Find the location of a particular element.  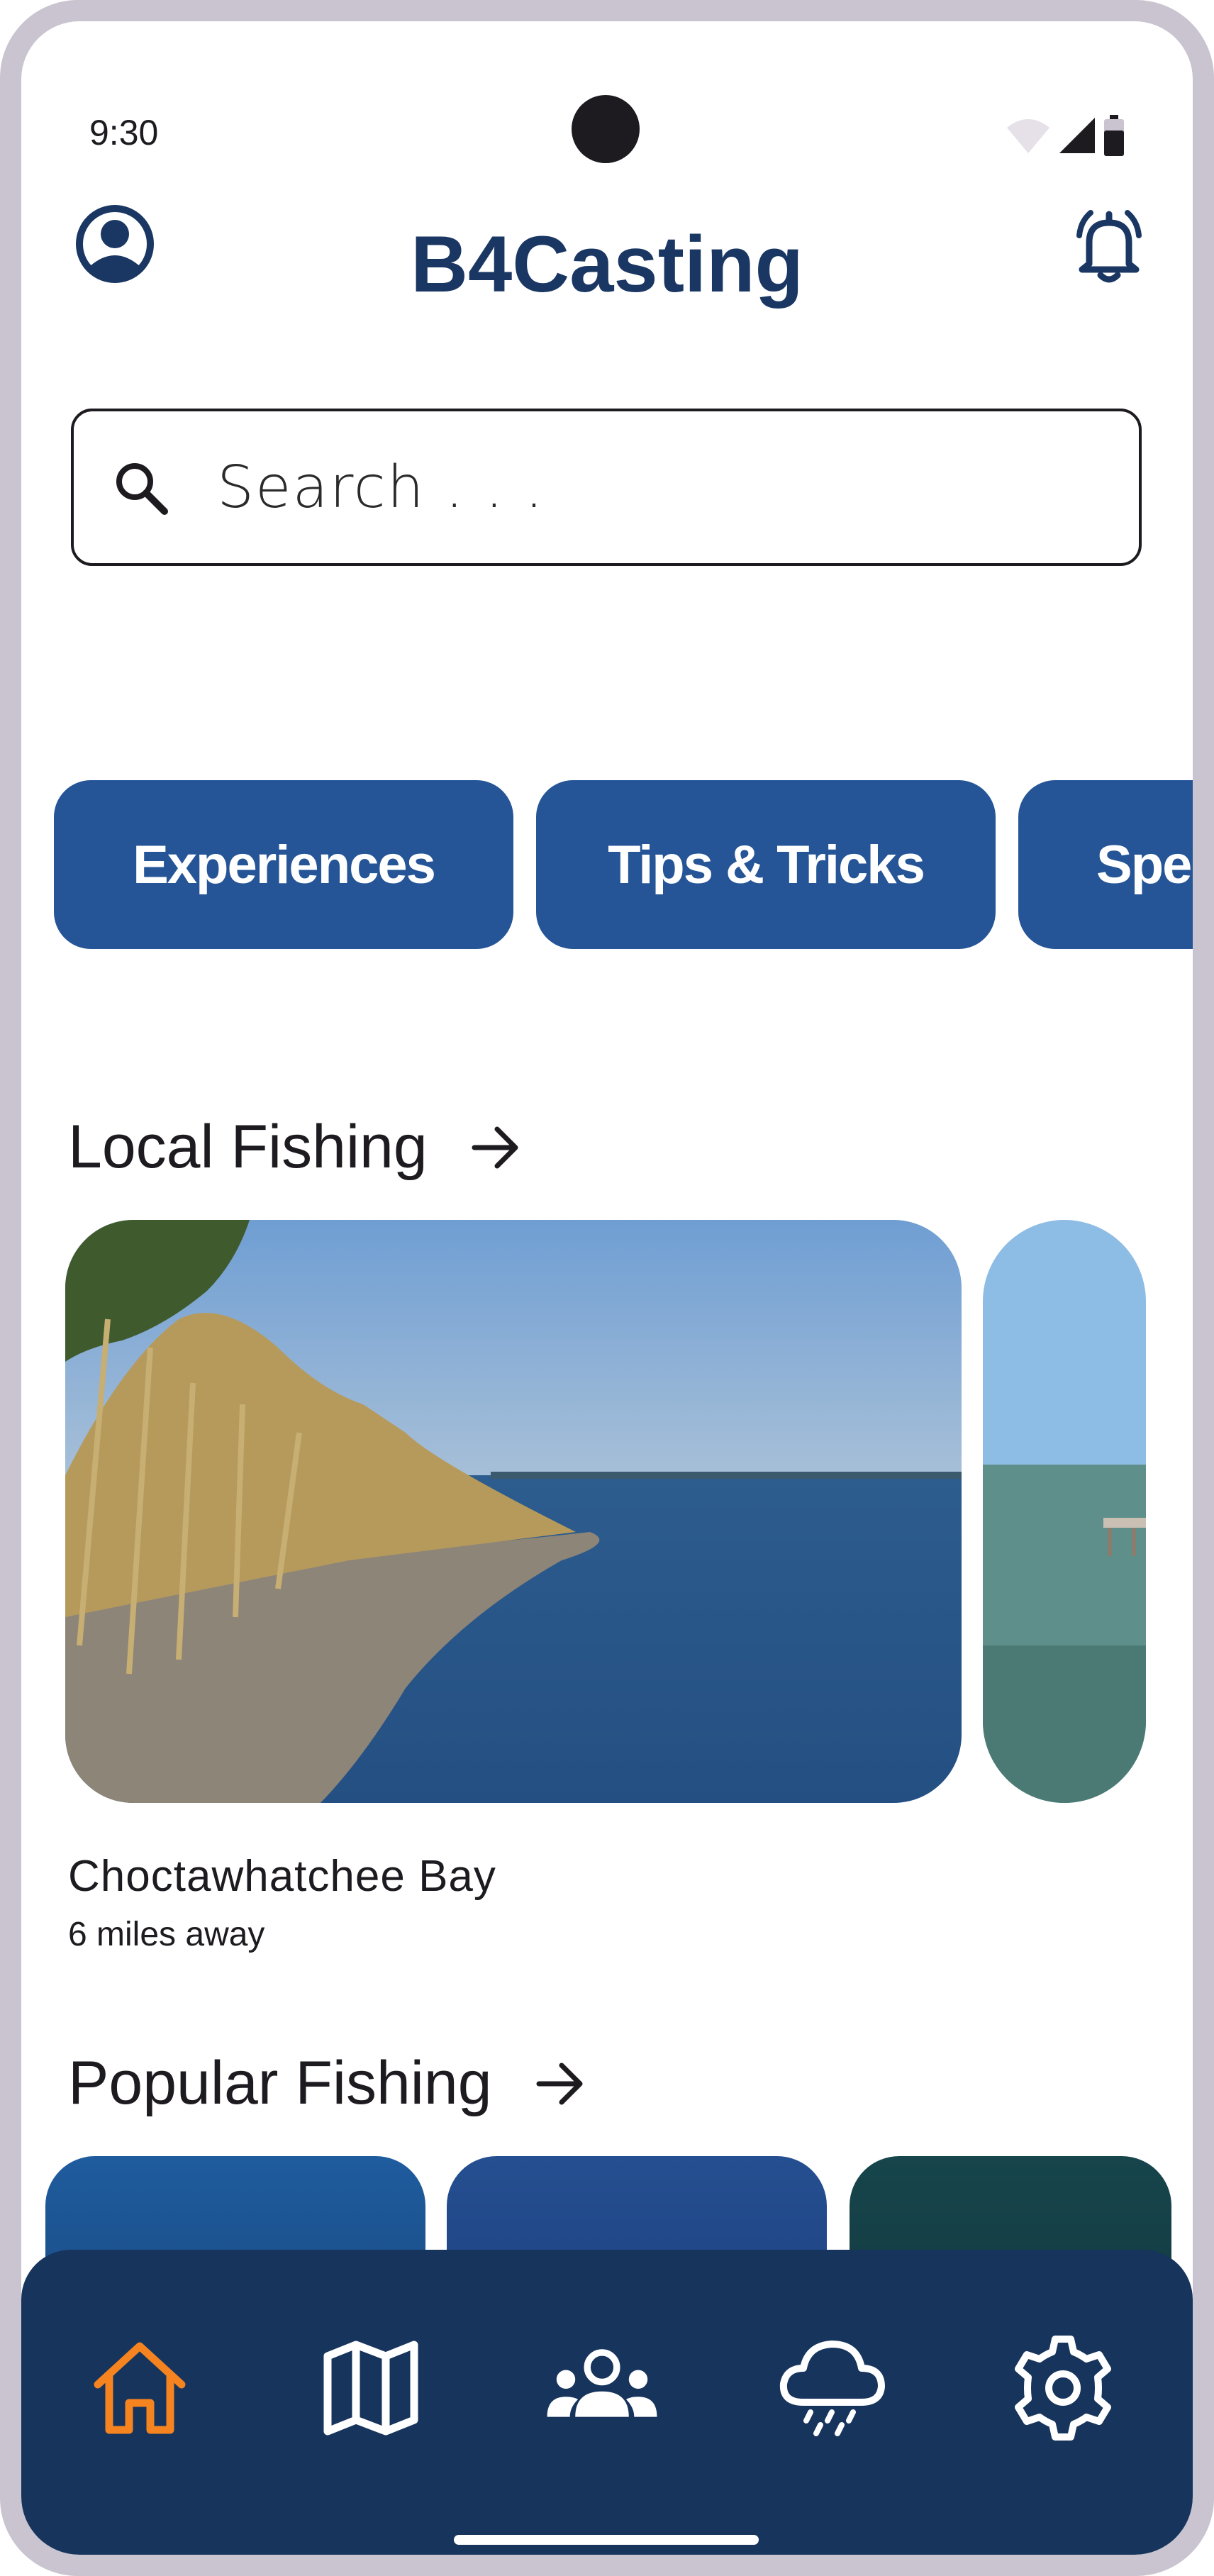

community-icon is located at coordinates (602, 2383).